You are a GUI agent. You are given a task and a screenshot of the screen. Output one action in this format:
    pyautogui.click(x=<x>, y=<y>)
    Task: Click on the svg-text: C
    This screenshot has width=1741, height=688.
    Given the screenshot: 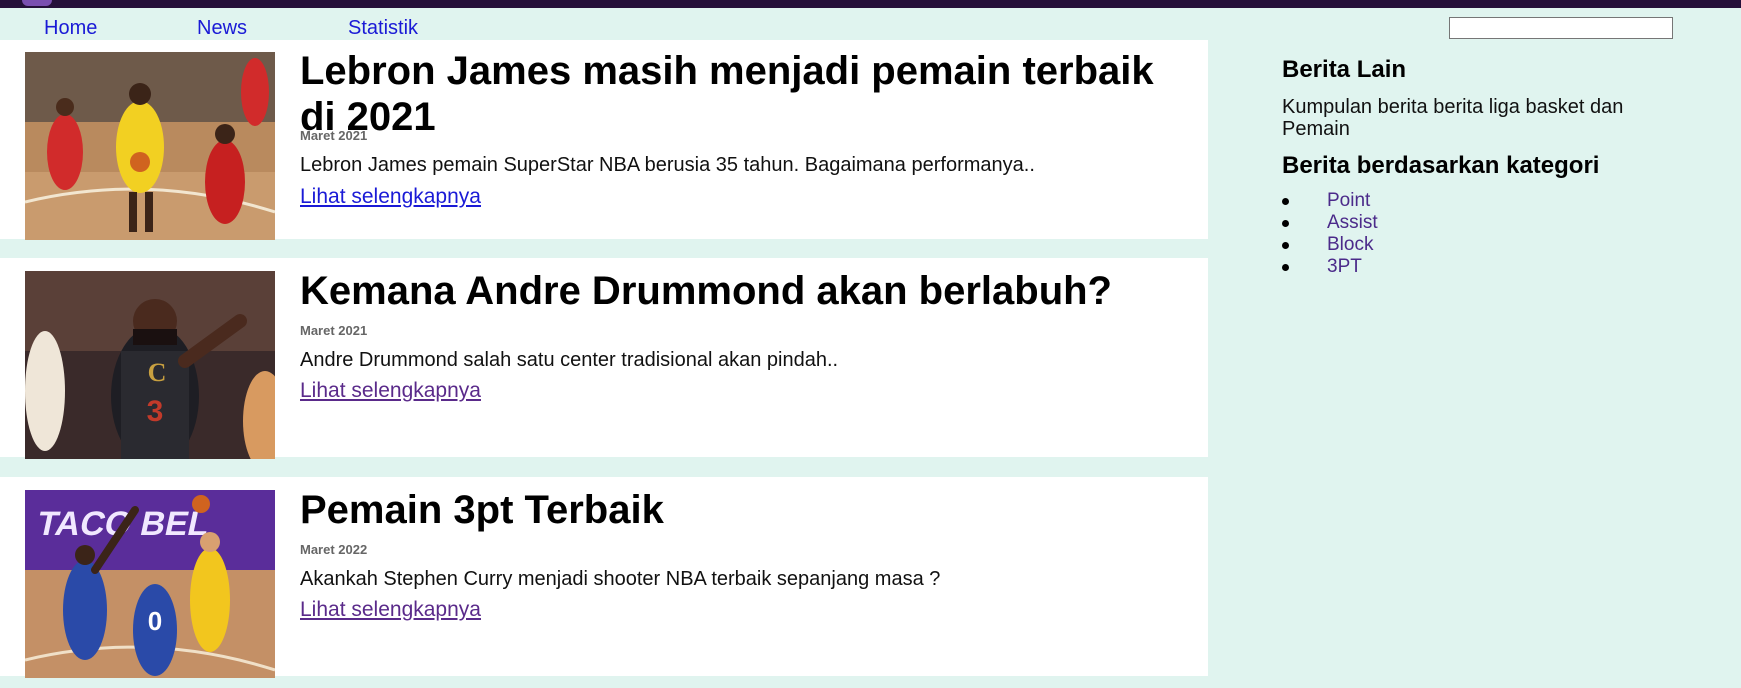 What is the action you would take?
    pyautogui.click(x=157, y=372)
    